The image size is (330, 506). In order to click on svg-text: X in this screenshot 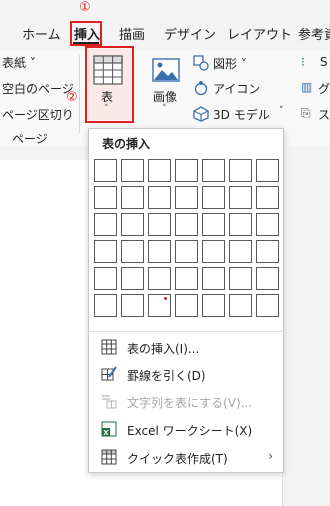, I will do `click(106, 433)`.